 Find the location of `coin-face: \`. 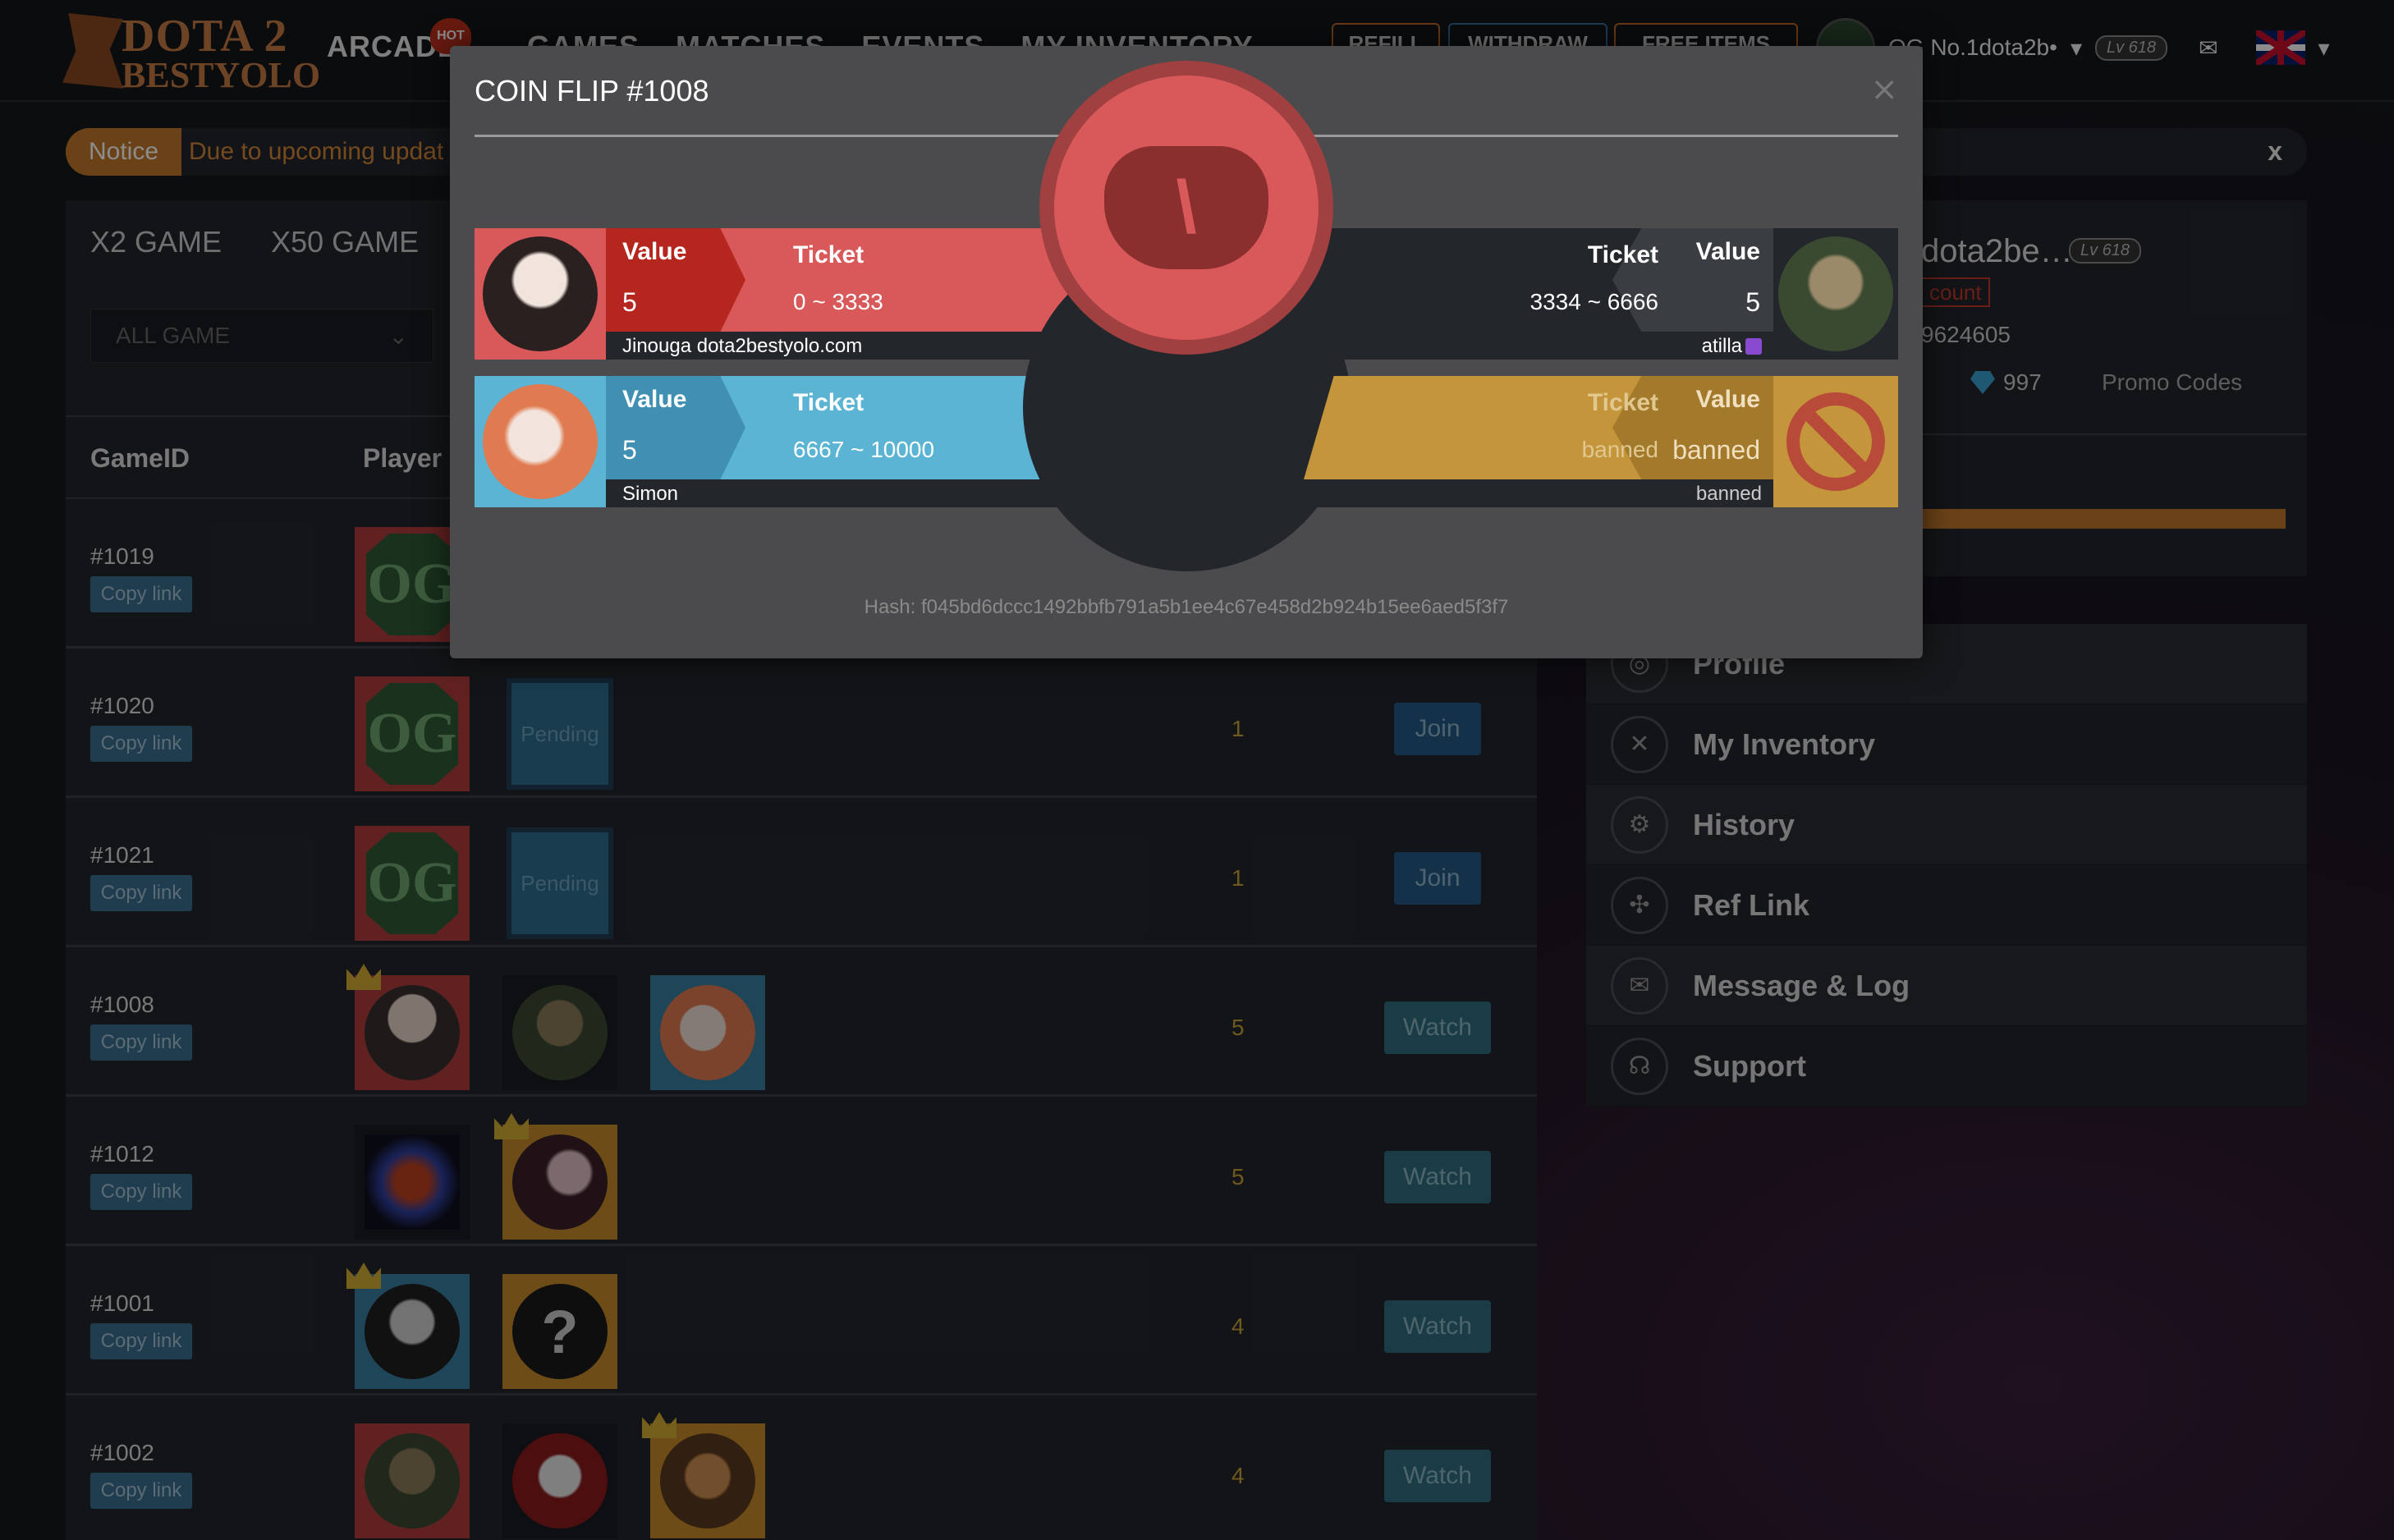

coin-face: \ is located at coordinates (1186, 208).